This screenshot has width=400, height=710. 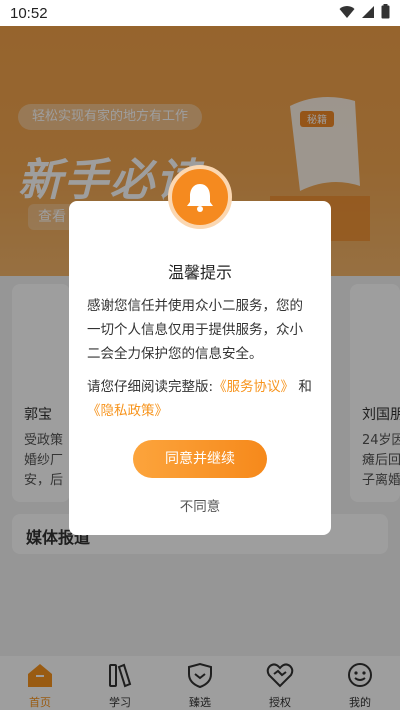 I want to click on nav-item-home: 首页, so click(x=40, y=683).